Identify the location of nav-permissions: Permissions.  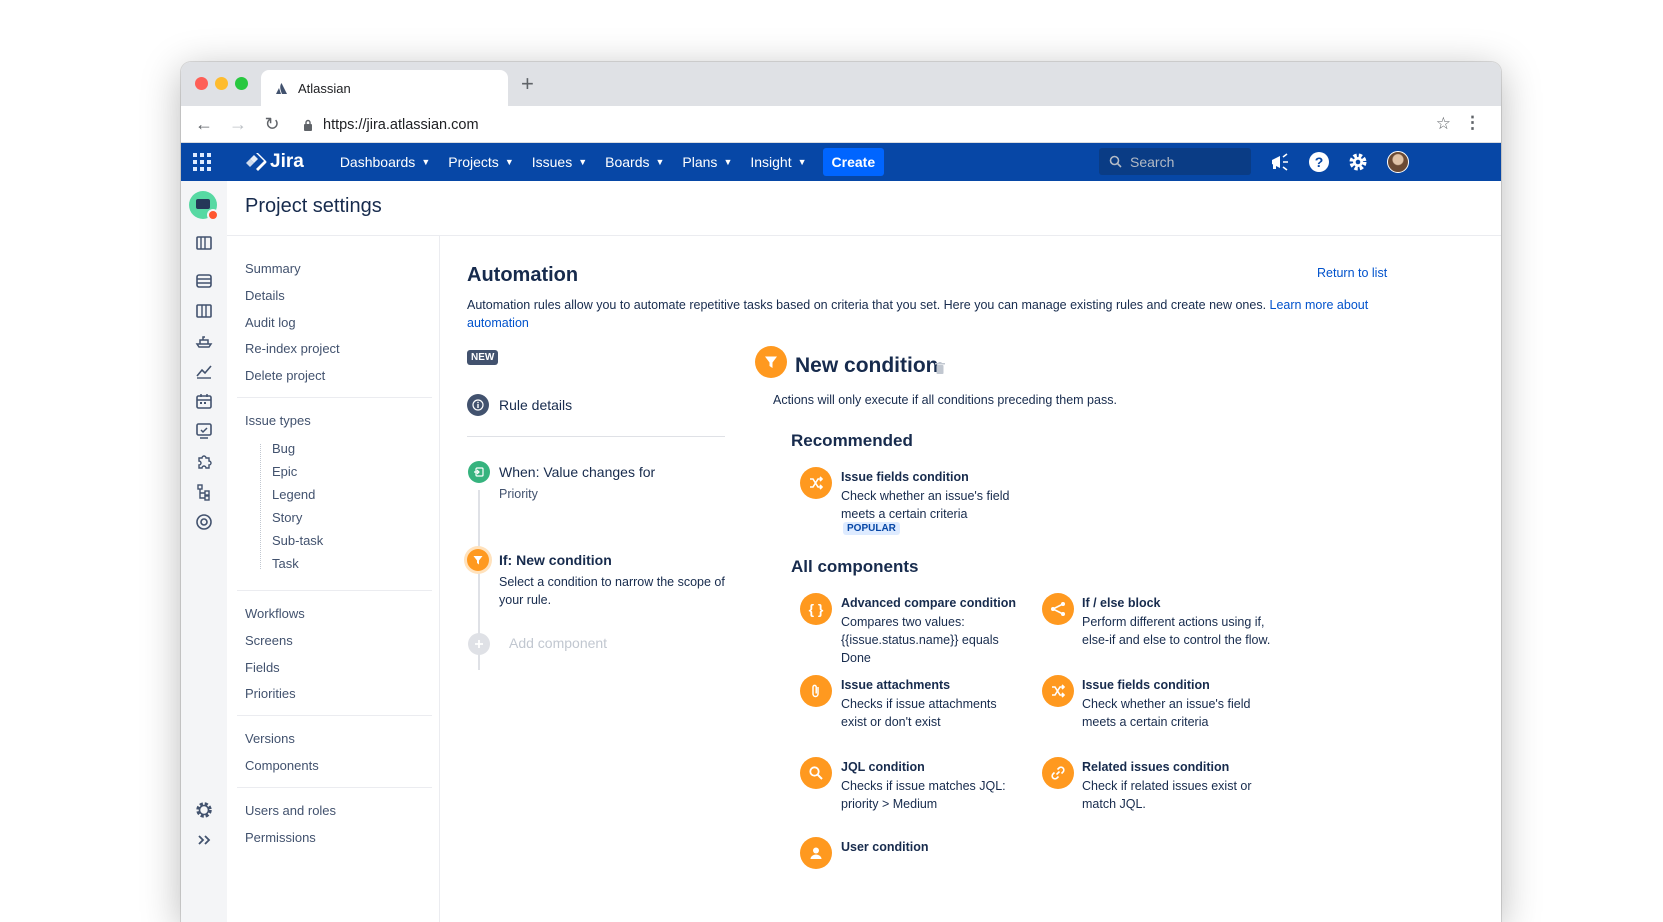
(280, 837).